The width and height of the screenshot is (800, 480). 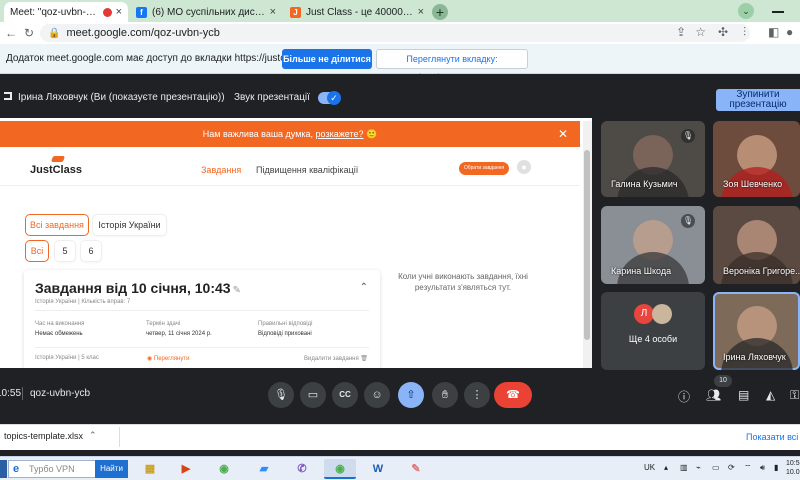 What do you see at coordinates (653, 245) in the screenshot?
I see `participant-tile: 🎙︎ Карина Шкода` at bounding box center [653, 245].